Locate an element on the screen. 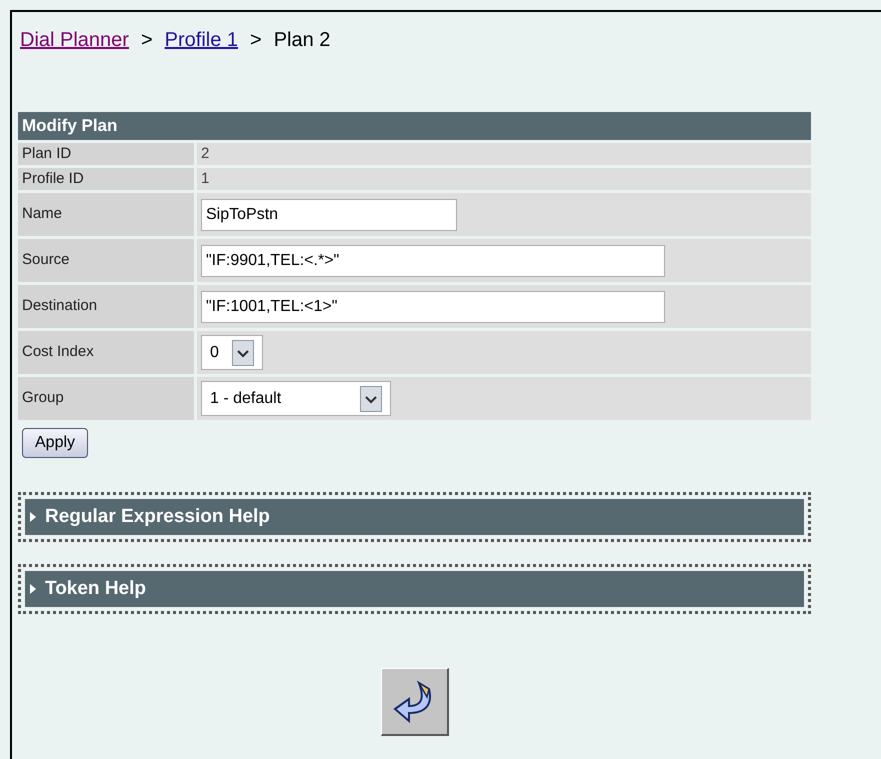 This screenshot has width=881, height=759. field-label: Group is located at coordinates (43, 398).